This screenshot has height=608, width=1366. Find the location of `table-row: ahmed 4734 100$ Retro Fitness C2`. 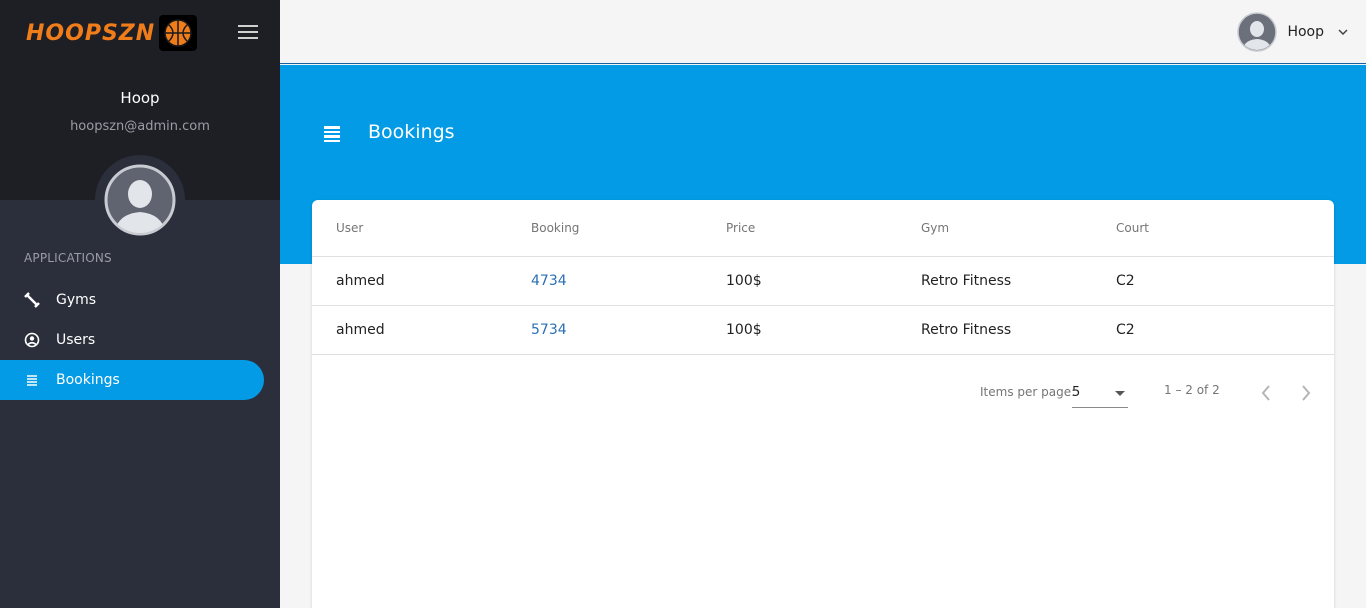

table-row: ahmed 4734 100$ Retro Fitness C2 is located at coordinates (823, 281).